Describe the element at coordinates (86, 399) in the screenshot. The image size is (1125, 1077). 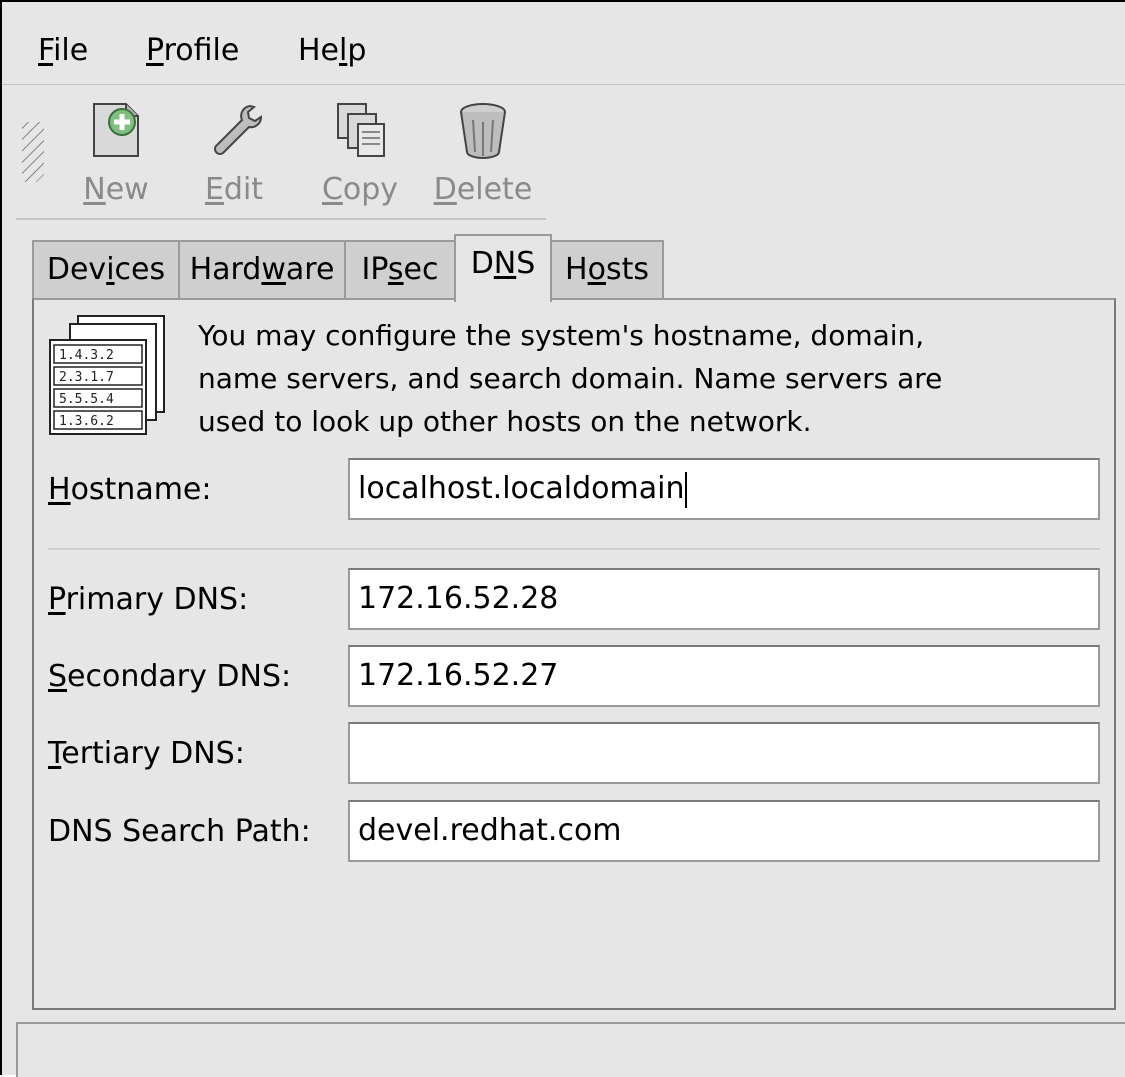
I see `dns-icon-entry: 5.5.5.4` at that location.